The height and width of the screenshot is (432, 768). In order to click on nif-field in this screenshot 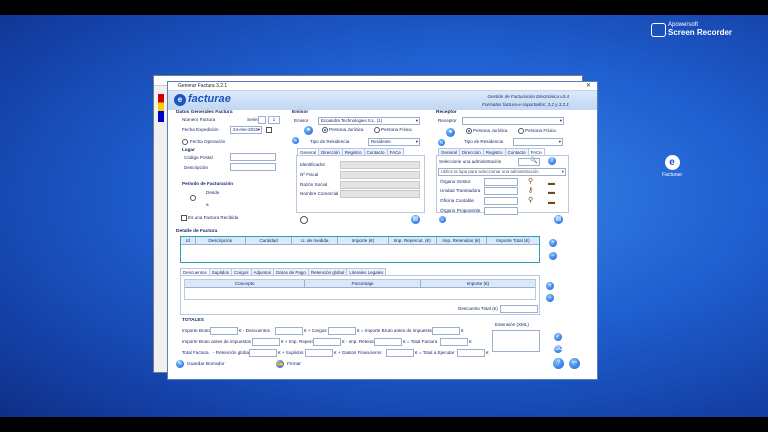, I will do `click(380, 175)`.